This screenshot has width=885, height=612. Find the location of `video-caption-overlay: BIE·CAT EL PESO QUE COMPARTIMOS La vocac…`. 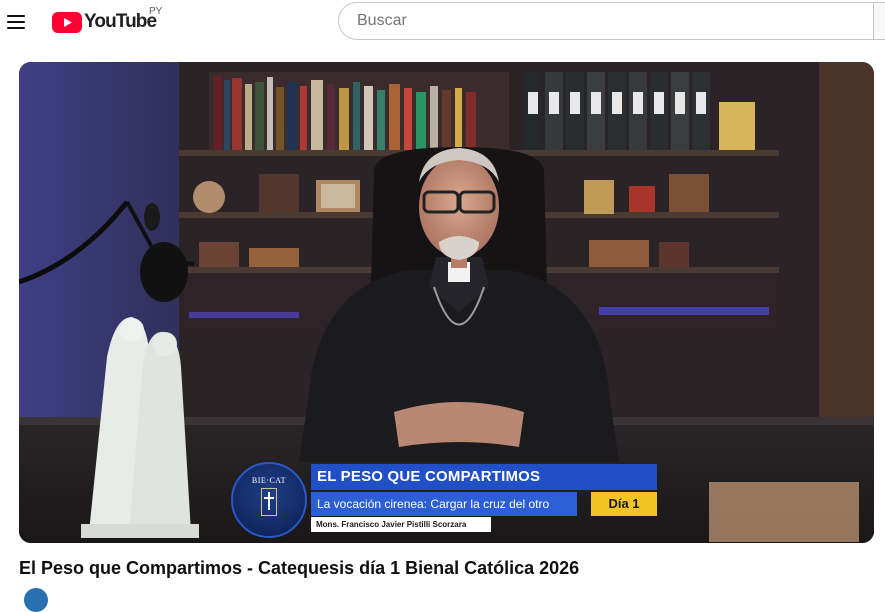

video-caption-overlay: BIE·CAT EL PESO QUE COMPARTIMOS La vocac… is located at coordinates (451, 500).